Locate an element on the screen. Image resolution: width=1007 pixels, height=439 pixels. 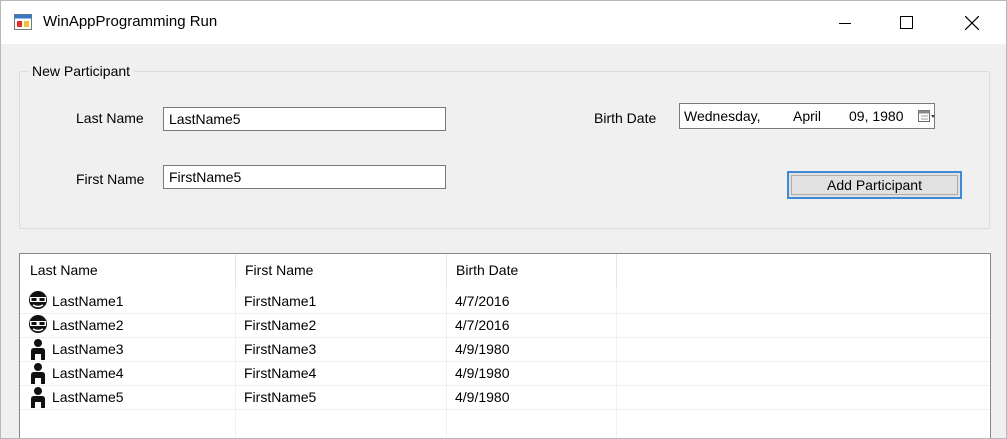
cell-first-name: FirstName2 is located at coordinates (280, 325).